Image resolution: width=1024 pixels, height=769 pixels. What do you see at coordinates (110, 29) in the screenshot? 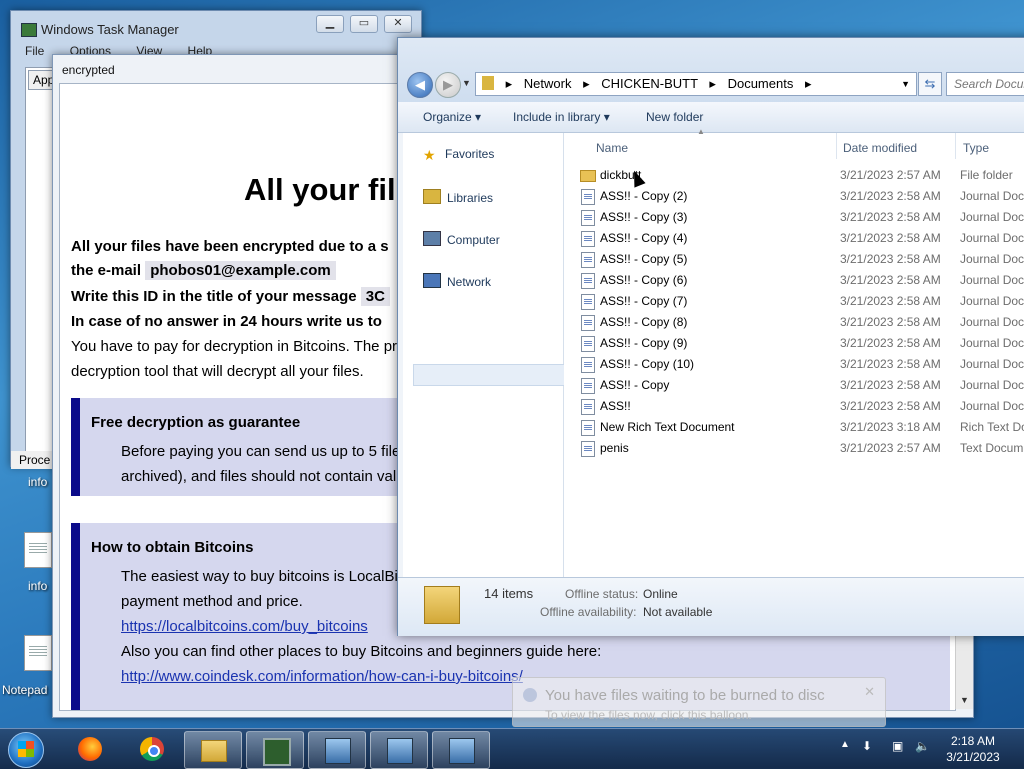
I see `task-manager-title: Windows Task Manager` at bounding box center [110, 29].